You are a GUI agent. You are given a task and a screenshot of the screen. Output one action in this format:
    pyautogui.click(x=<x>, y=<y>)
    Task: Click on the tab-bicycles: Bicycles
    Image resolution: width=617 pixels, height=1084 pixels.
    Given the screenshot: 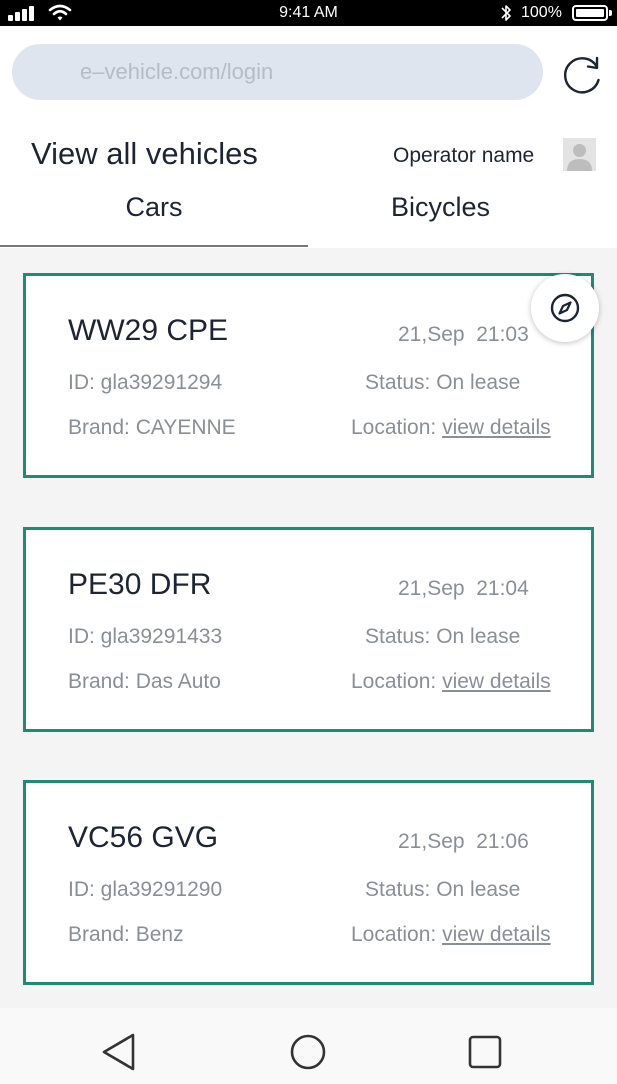 What is the action you would take?
    pyautogui.click(x=440, y=207)
    